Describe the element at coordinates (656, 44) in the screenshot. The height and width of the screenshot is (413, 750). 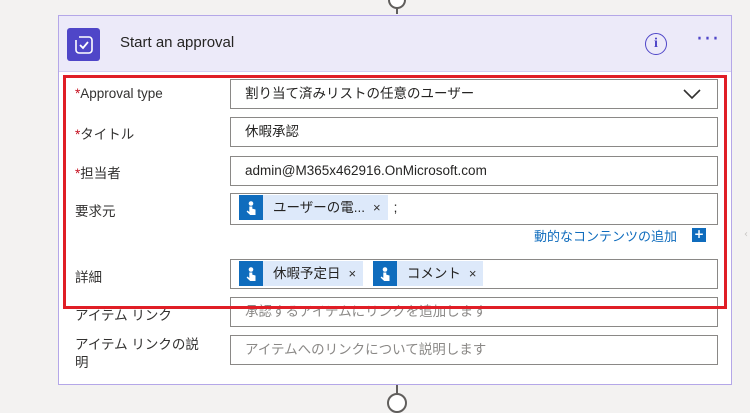
I see `info-icon: i` at that location.